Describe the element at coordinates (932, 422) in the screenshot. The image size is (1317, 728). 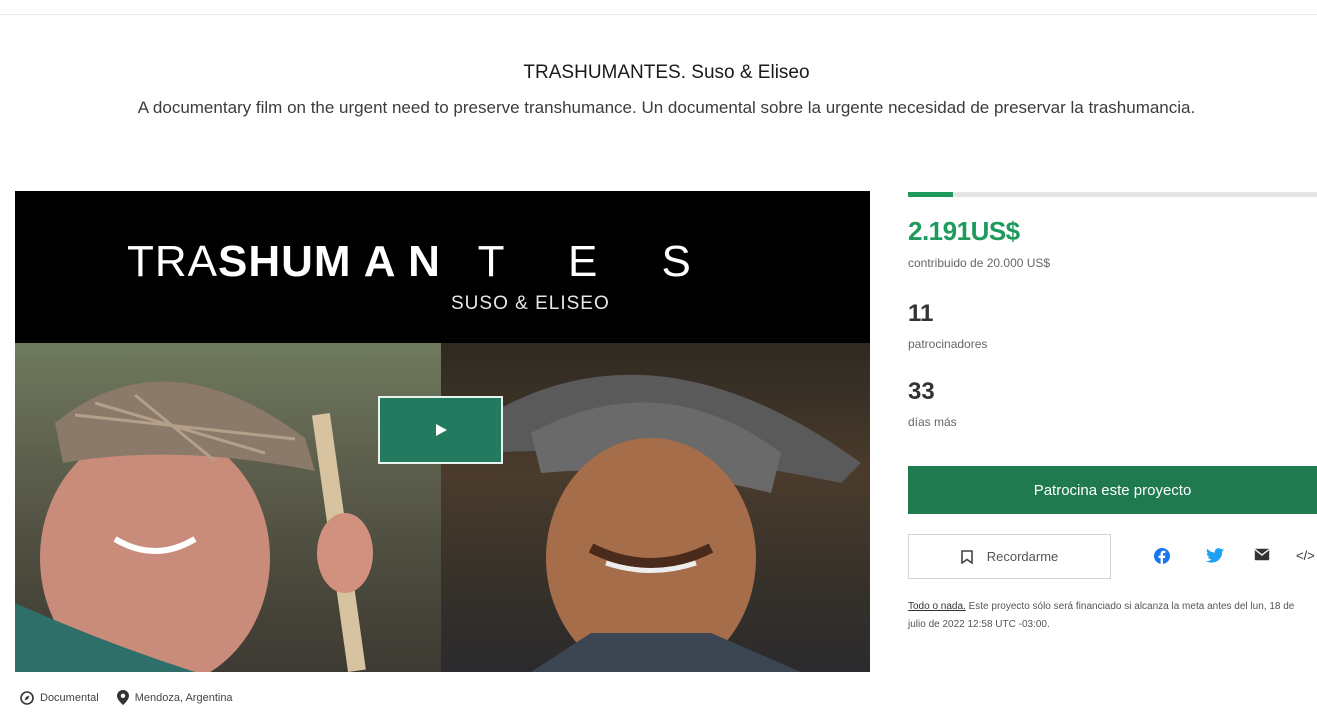
I see `days-left-label: días más` at that location.